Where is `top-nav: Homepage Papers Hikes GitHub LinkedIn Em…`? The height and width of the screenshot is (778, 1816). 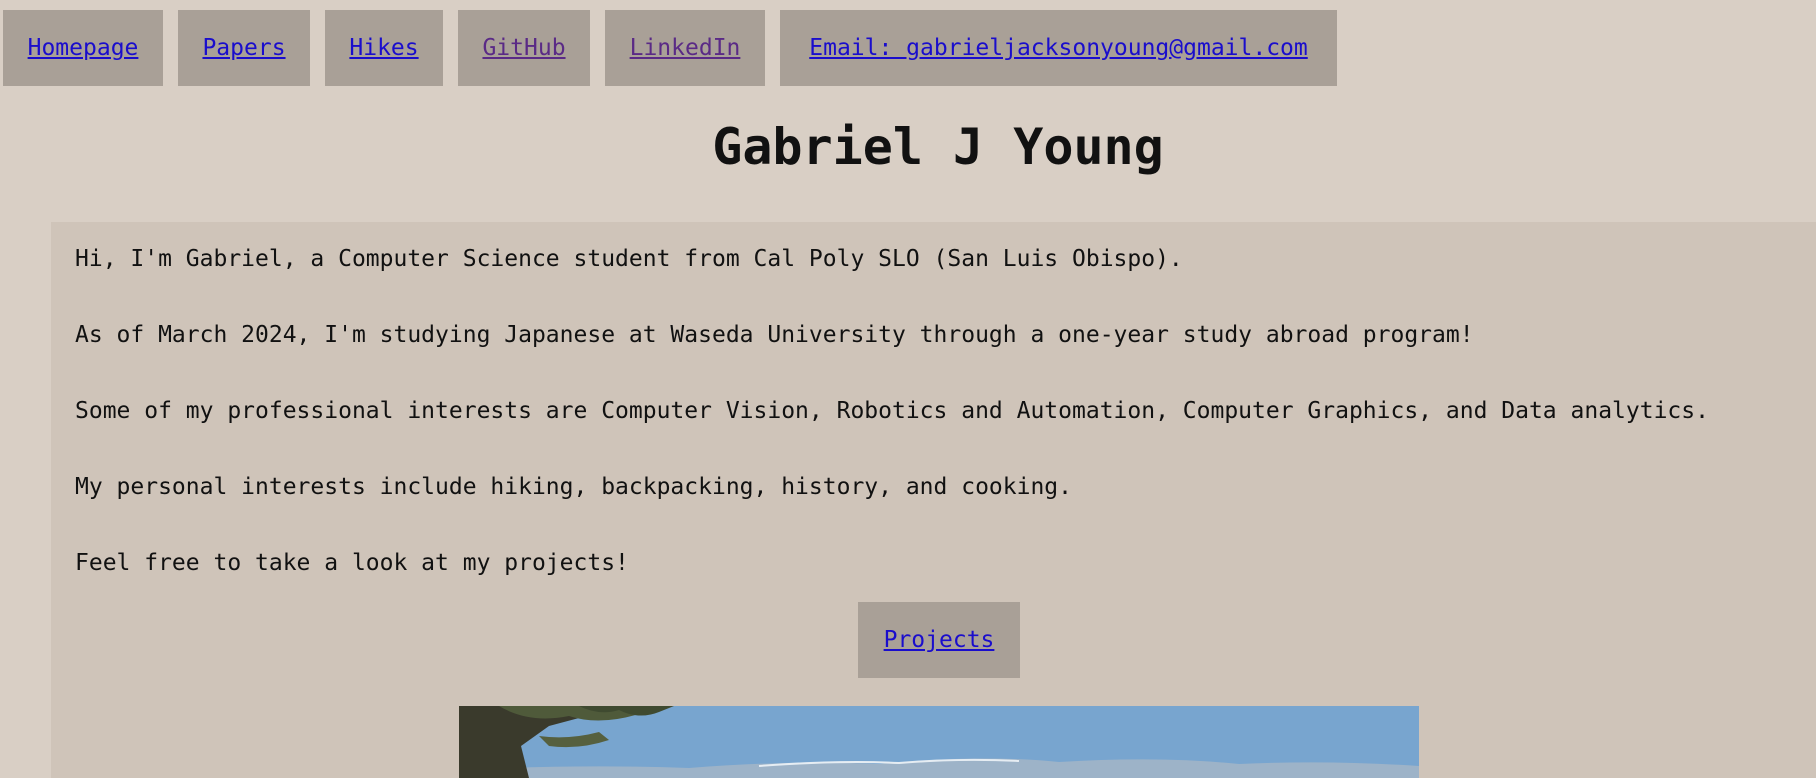 top-nav: Homepage Papers Hikes GitHub LinkedIn Em… is located at coordinates (670, 48).